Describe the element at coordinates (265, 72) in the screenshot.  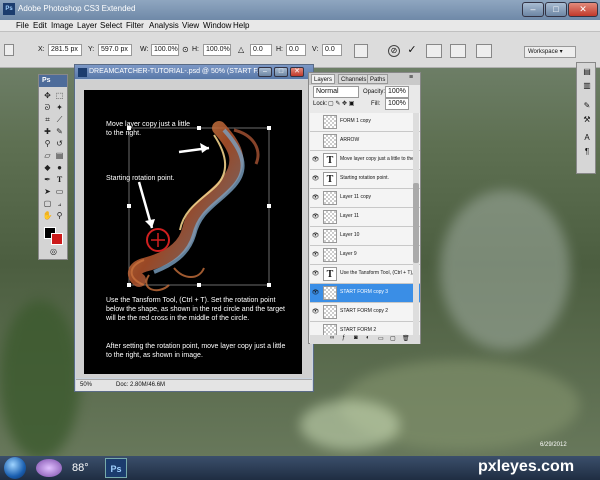
I see `document-minimize-button: –` at that location.